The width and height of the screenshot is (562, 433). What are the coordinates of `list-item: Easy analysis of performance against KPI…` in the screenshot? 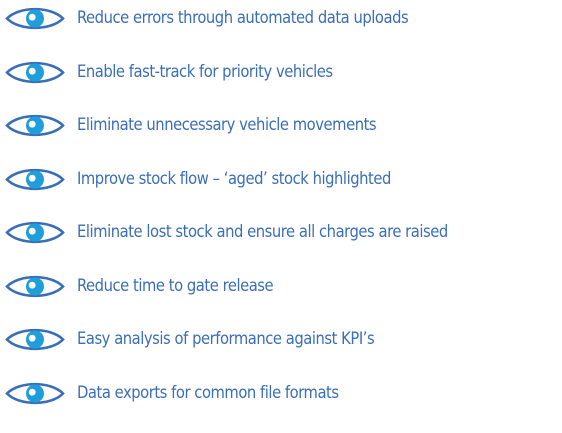 It's located at (283, 339).